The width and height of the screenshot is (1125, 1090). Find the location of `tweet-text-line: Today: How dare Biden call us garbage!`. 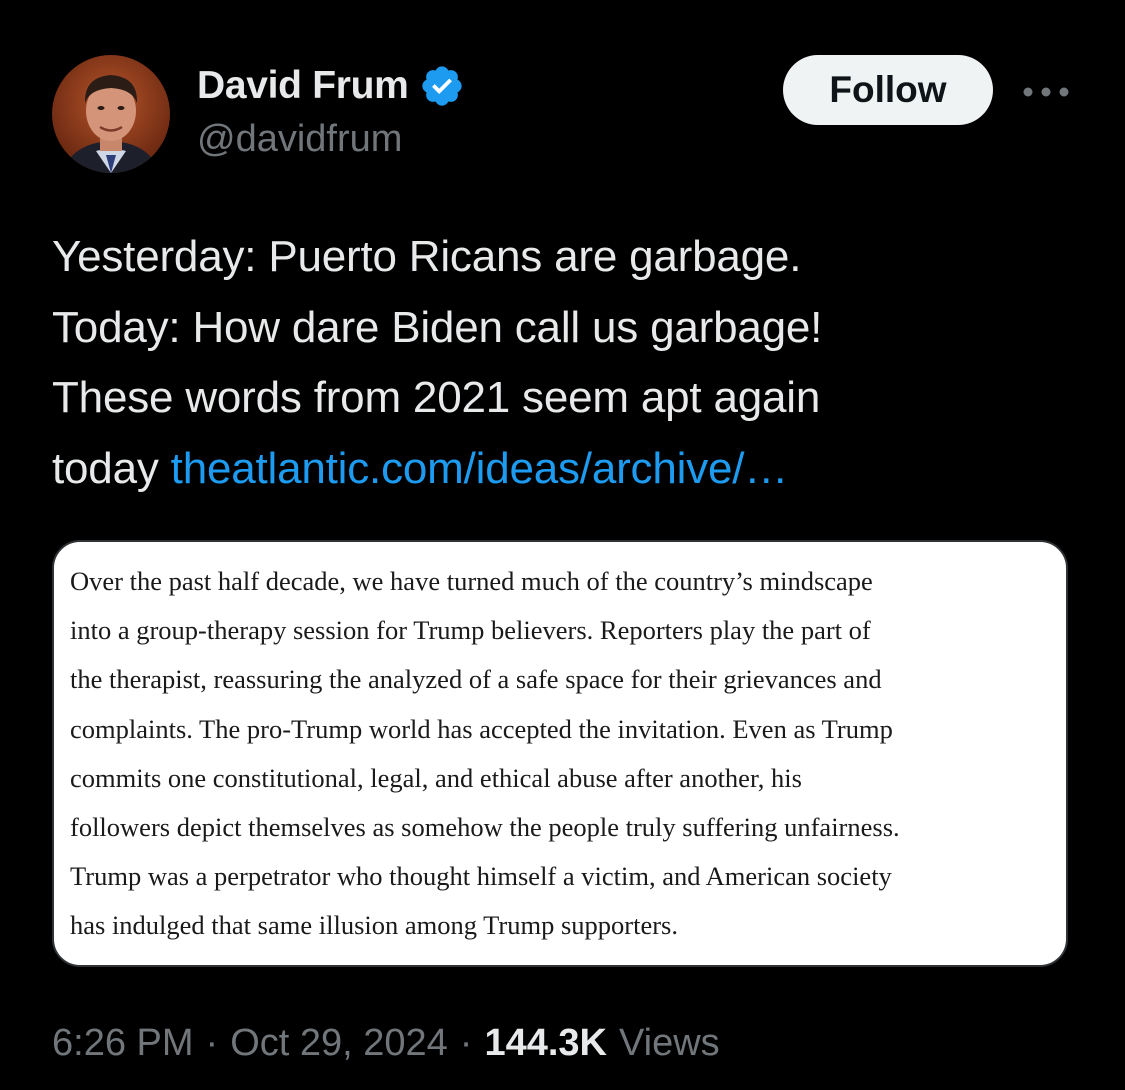

tweet-text-line: Today: How dare Biden call us garbage! is located at coordinates (437, 327).